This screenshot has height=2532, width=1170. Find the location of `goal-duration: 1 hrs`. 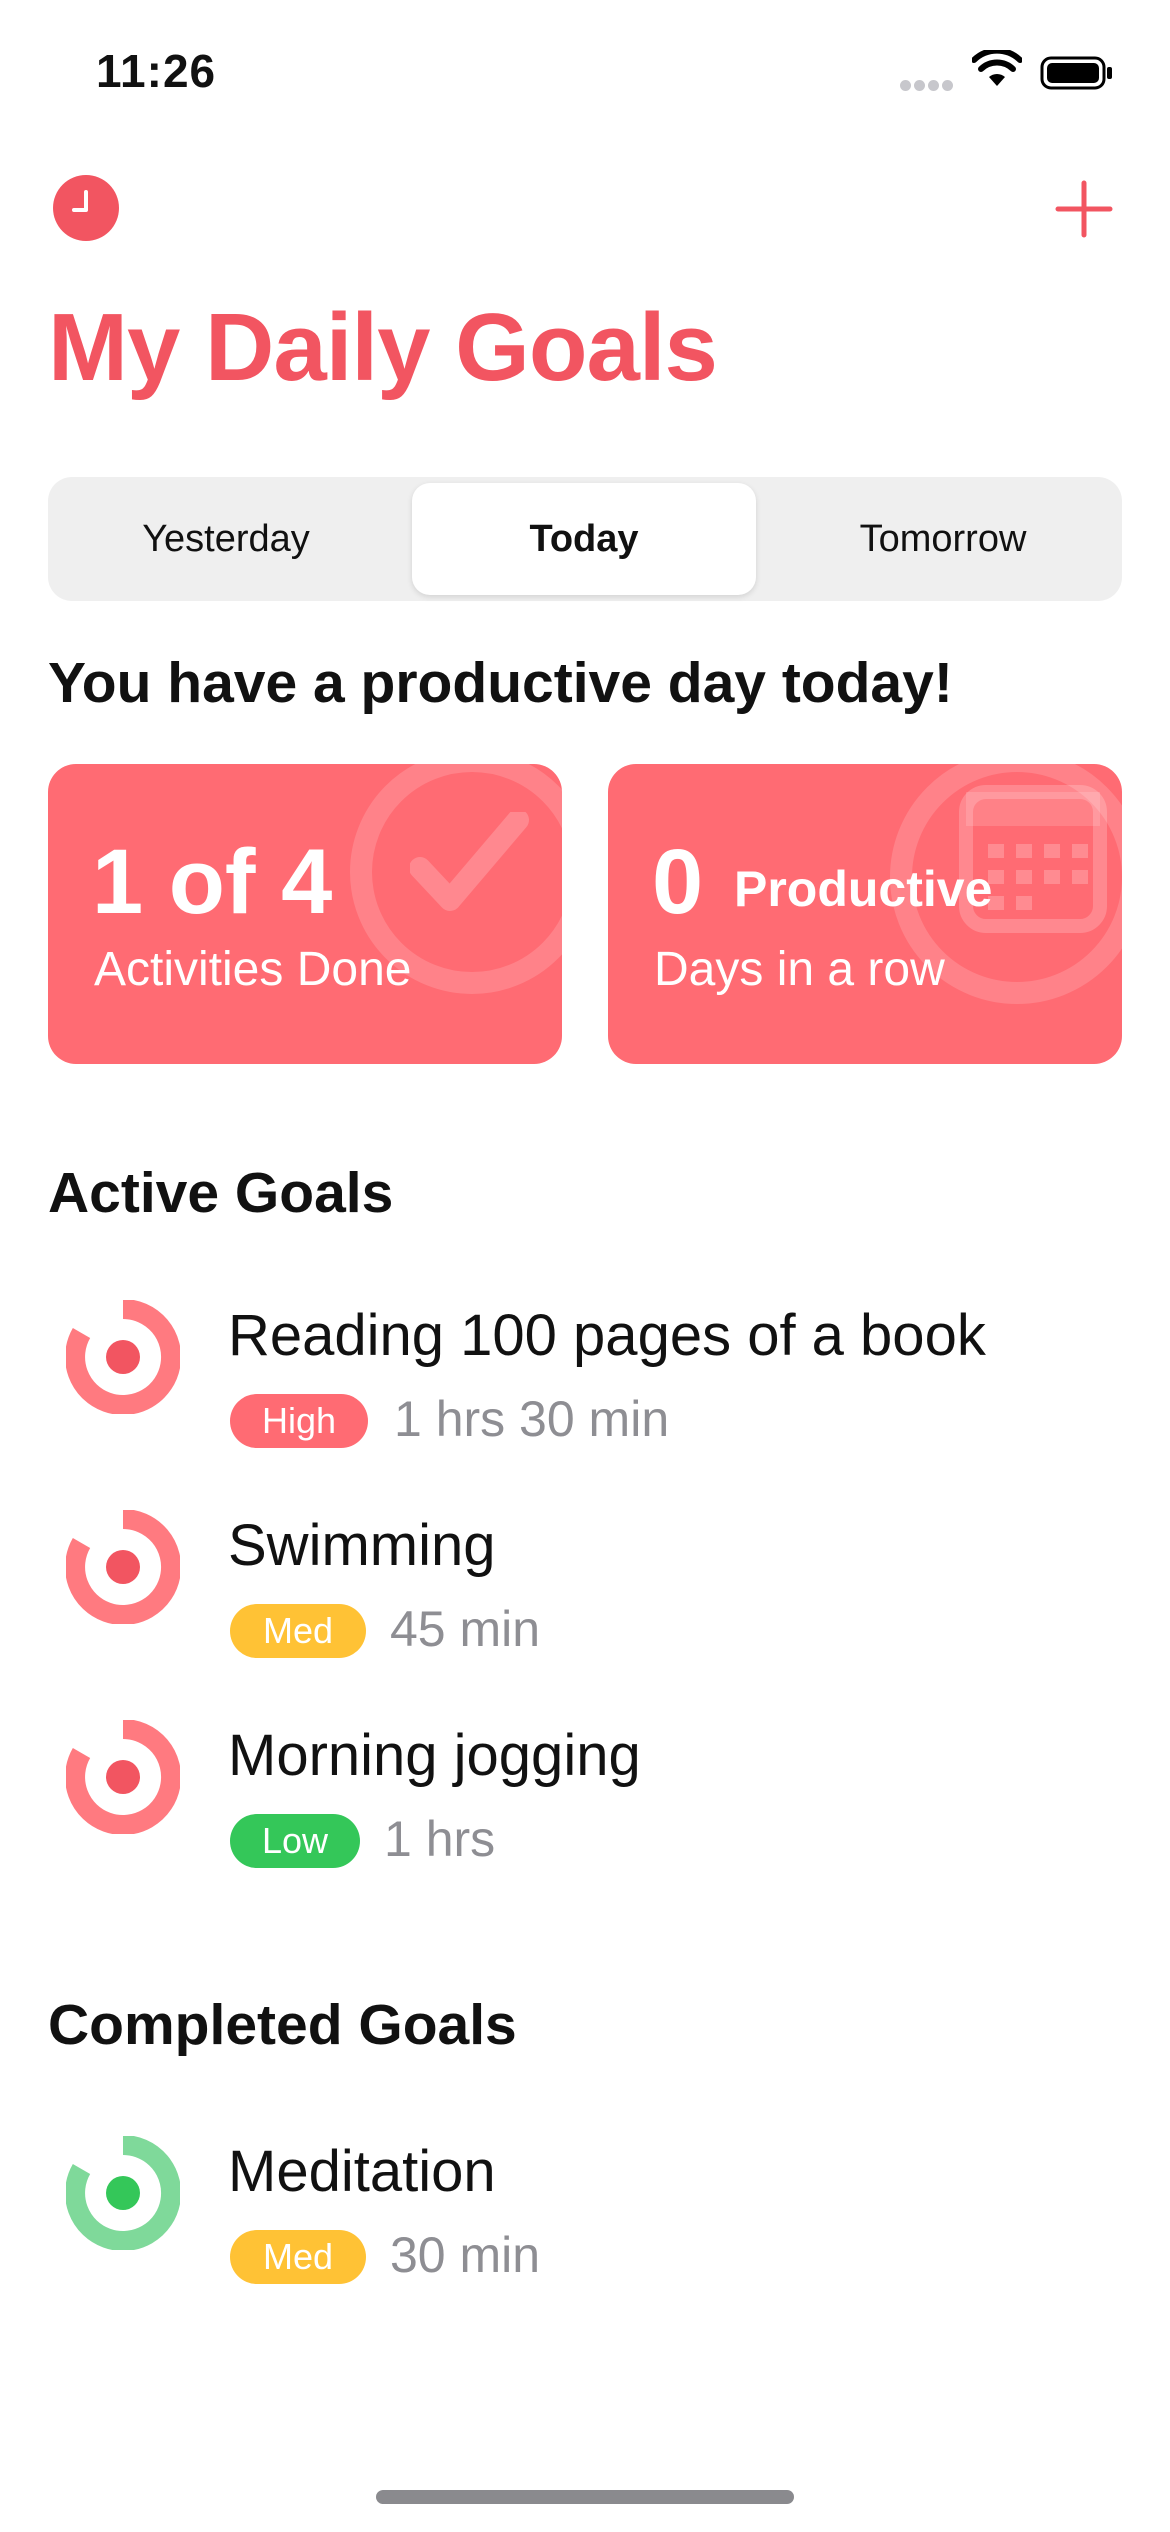

goal-duration: 1 hrs is located at coordinates (440, 1839).